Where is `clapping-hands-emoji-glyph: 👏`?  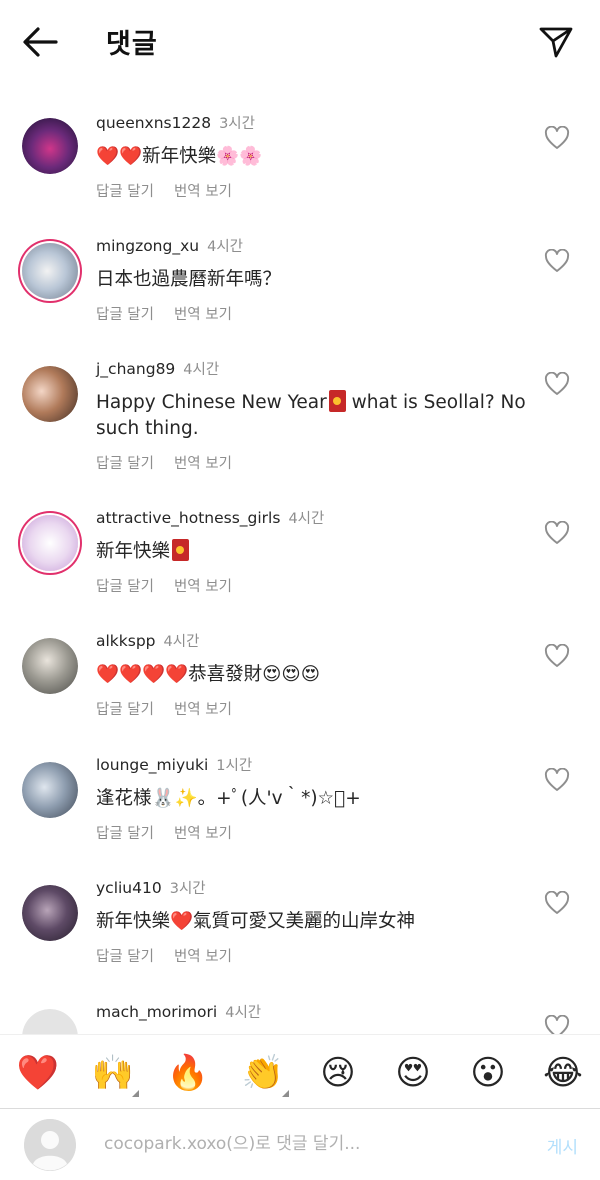
clapping-hands-emoji-glyph: 👏 is located at coordinates (263, 1073).